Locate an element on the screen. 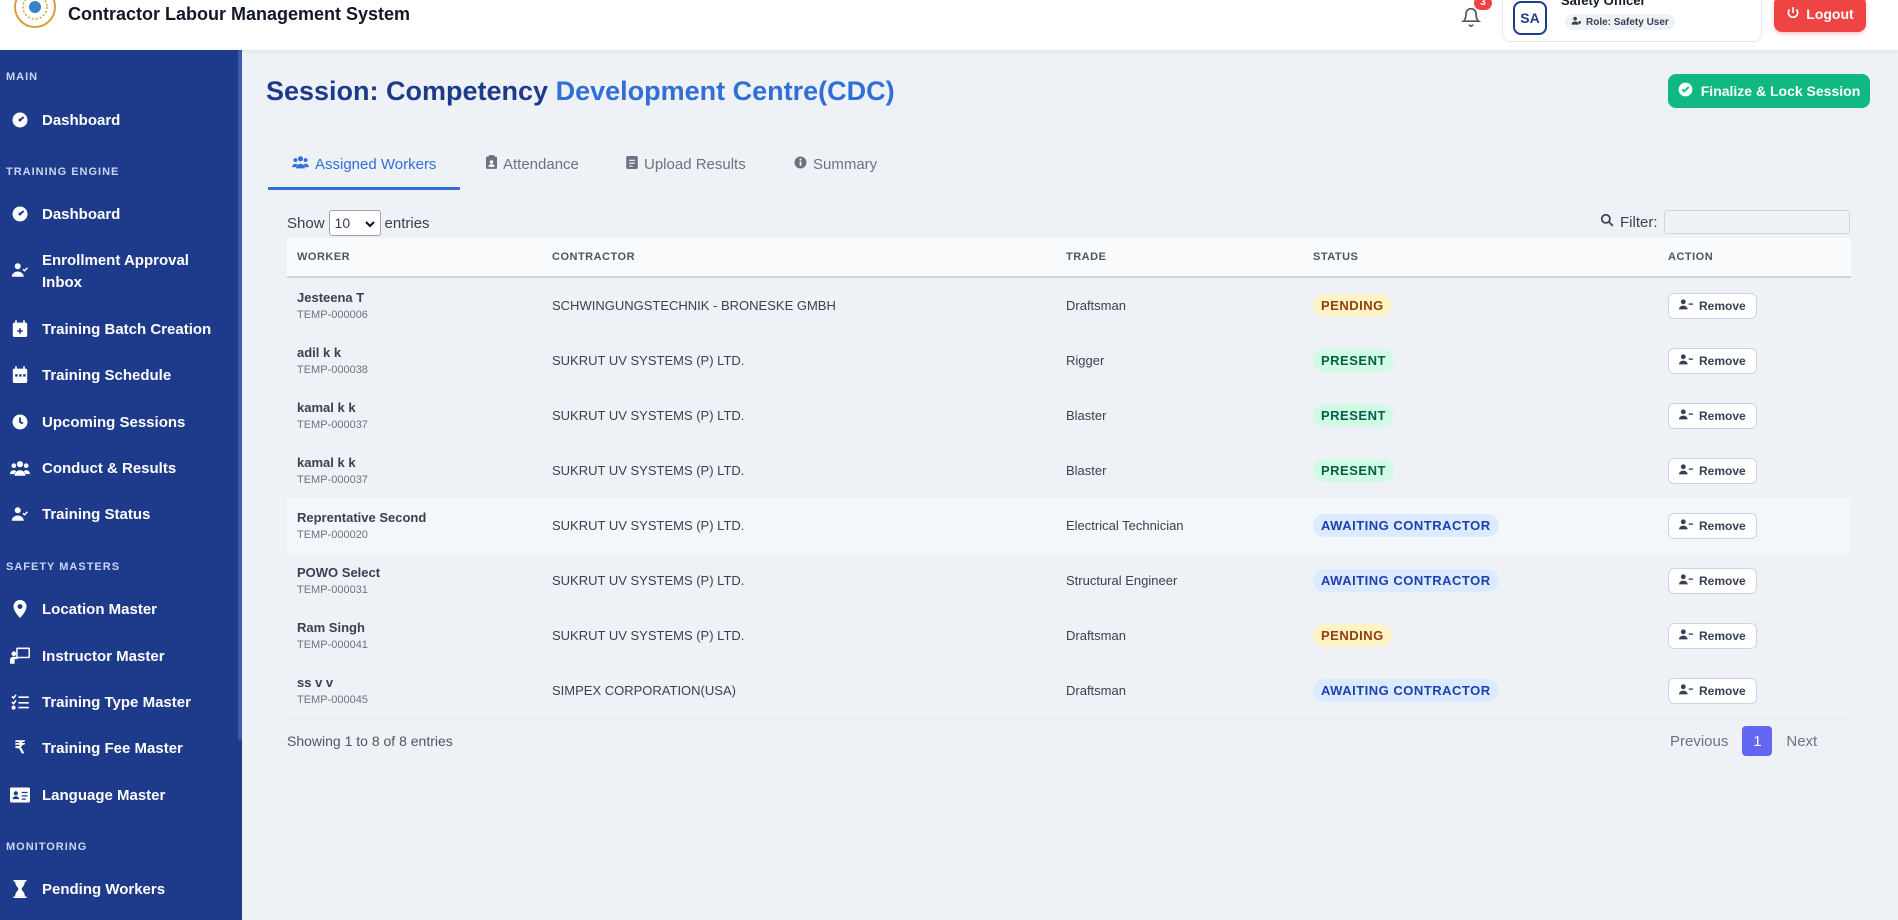 The height and width of the screenshot is (920, 1898). sidebar-item-label: Upcoming Sessions is located at coordinates (114, 422).